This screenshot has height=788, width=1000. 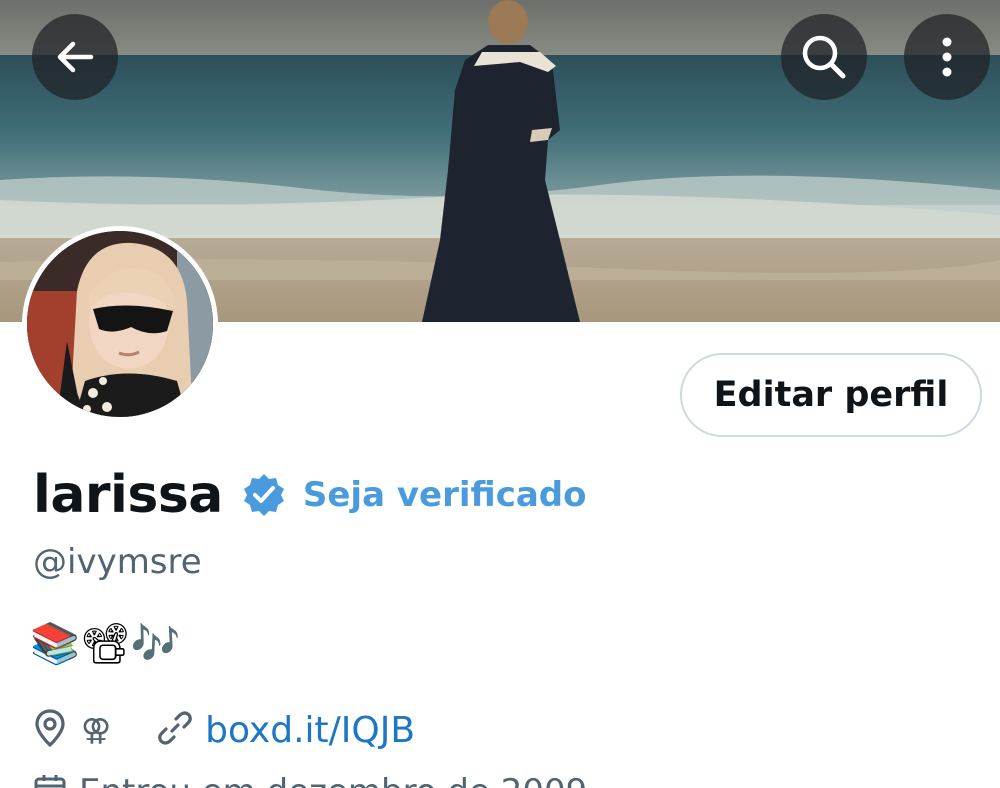 I want to click on username-handle: @ivymsre, so click(x=117, y=562).